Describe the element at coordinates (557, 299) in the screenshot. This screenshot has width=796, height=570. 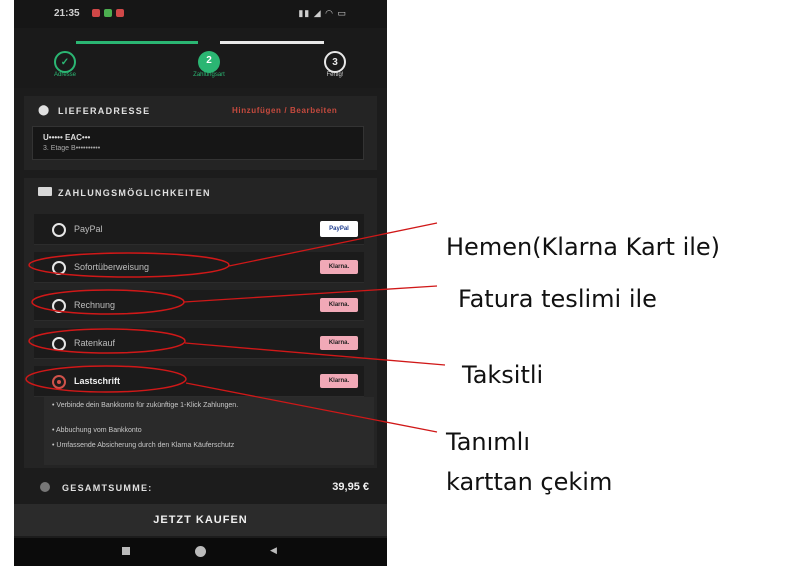
I see `annotation-rechnung: Fatura teslimi ile` at that location.